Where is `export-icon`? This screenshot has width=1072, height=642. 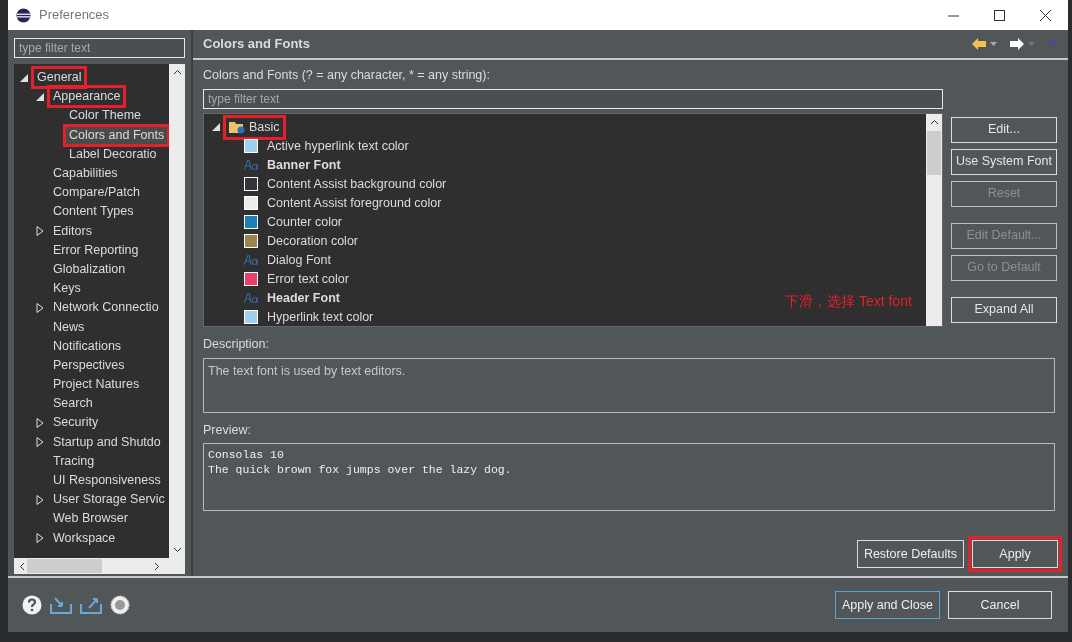
export-icon is located at coordinates (91, 605).